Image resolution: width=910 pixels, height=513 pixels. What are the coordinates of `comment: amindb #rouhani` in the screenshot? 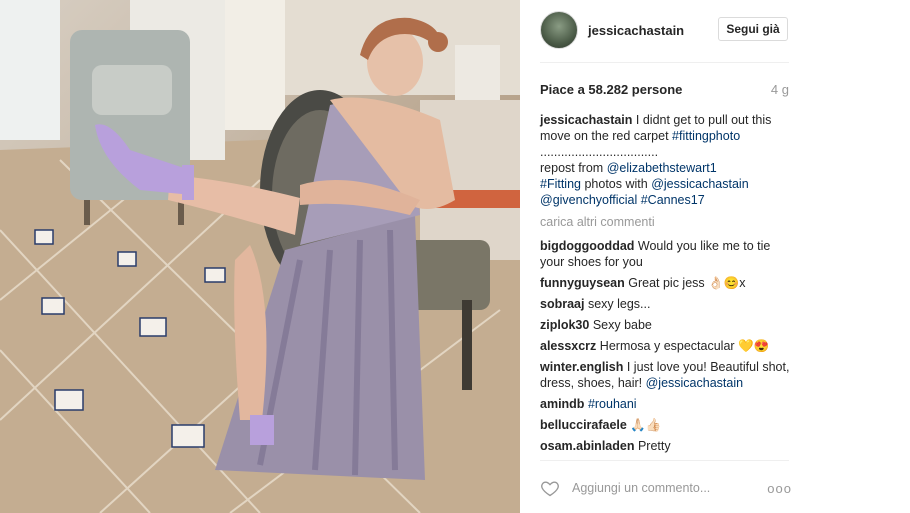 It's located at (666, 404).